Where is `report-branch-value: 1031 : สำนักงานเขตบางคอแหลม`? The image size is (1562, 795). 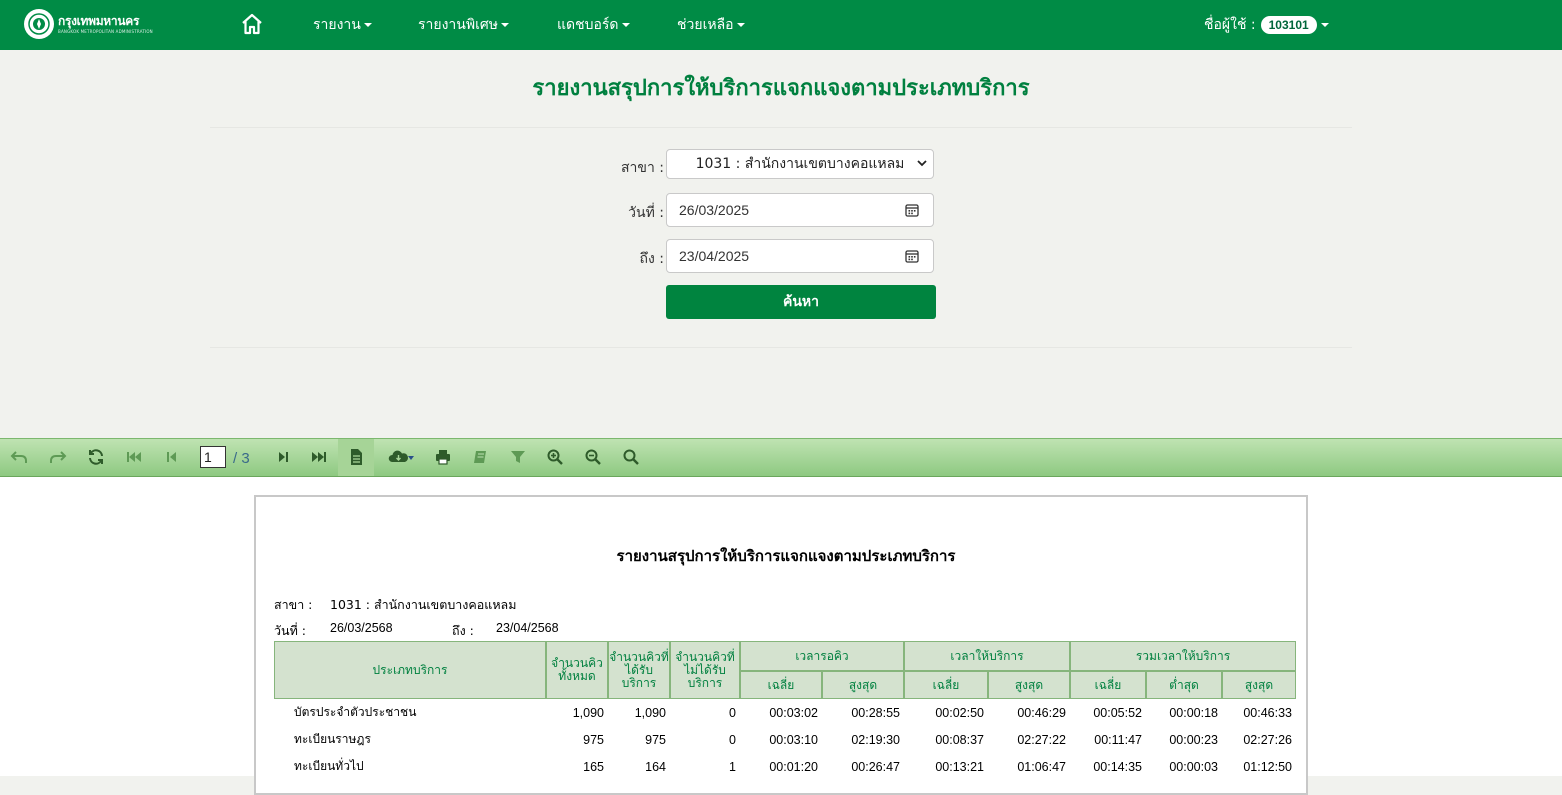 report-branch-value: 1031 : สำนักงานเขตบางคอแหลม is located at coordinates (423, 604).